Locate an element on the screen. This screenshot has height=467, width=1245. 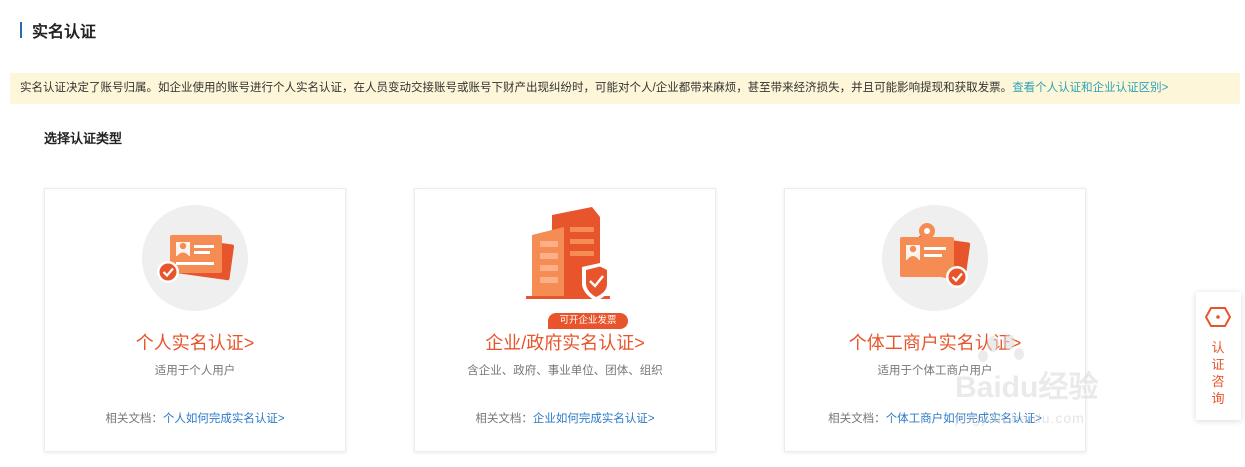
invoice-badge: 可开企业发票 is located at coordinates (588, 321).